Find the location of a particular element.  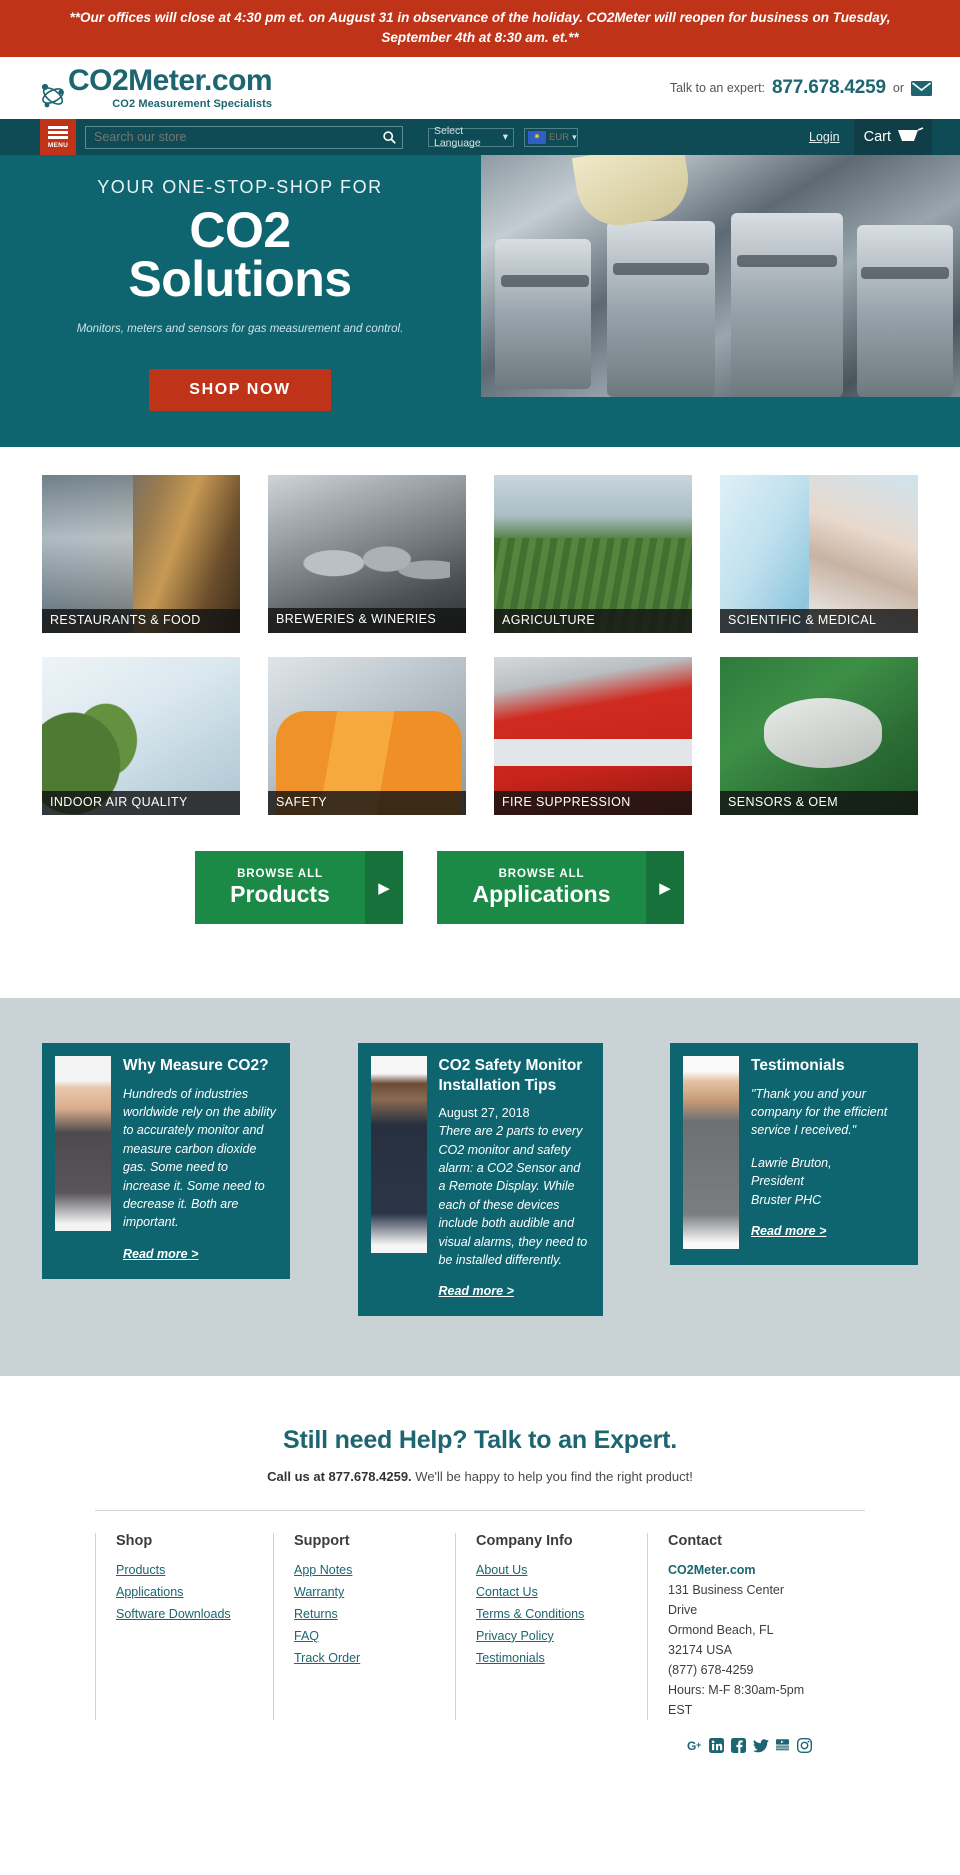

footer-heading-support: Support is located at coordinates (322, 1541).